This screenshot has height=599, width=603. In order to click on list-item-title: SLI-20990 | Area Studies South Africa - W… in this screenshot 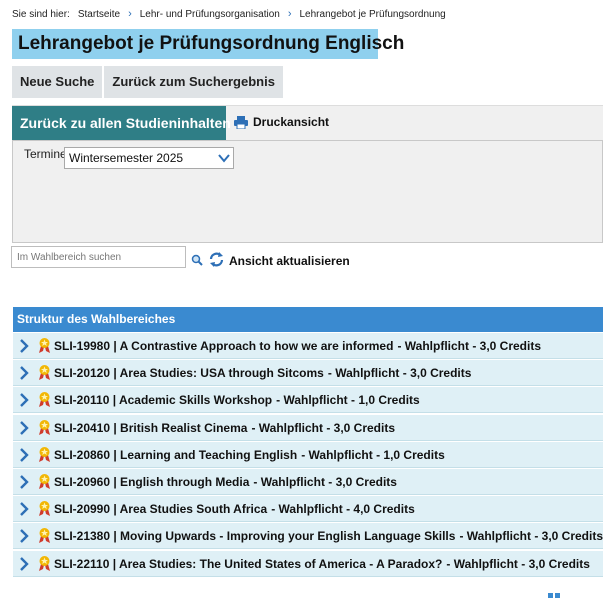, I will do `click(234, 509)`.